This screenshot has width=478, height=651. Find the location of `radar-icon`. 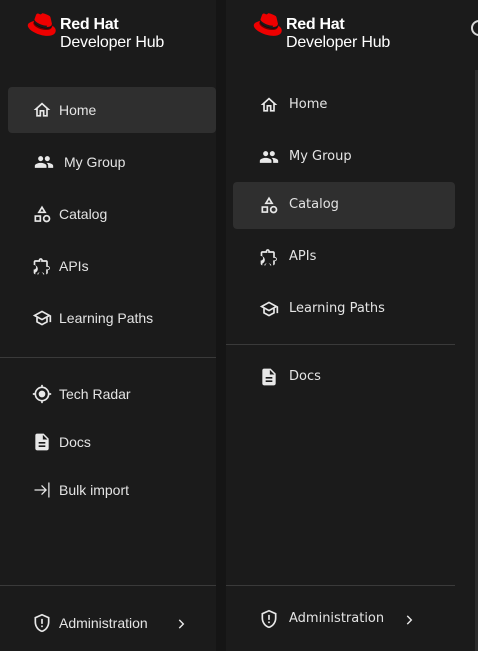

radar-icon is located at coordinates (42, 394).